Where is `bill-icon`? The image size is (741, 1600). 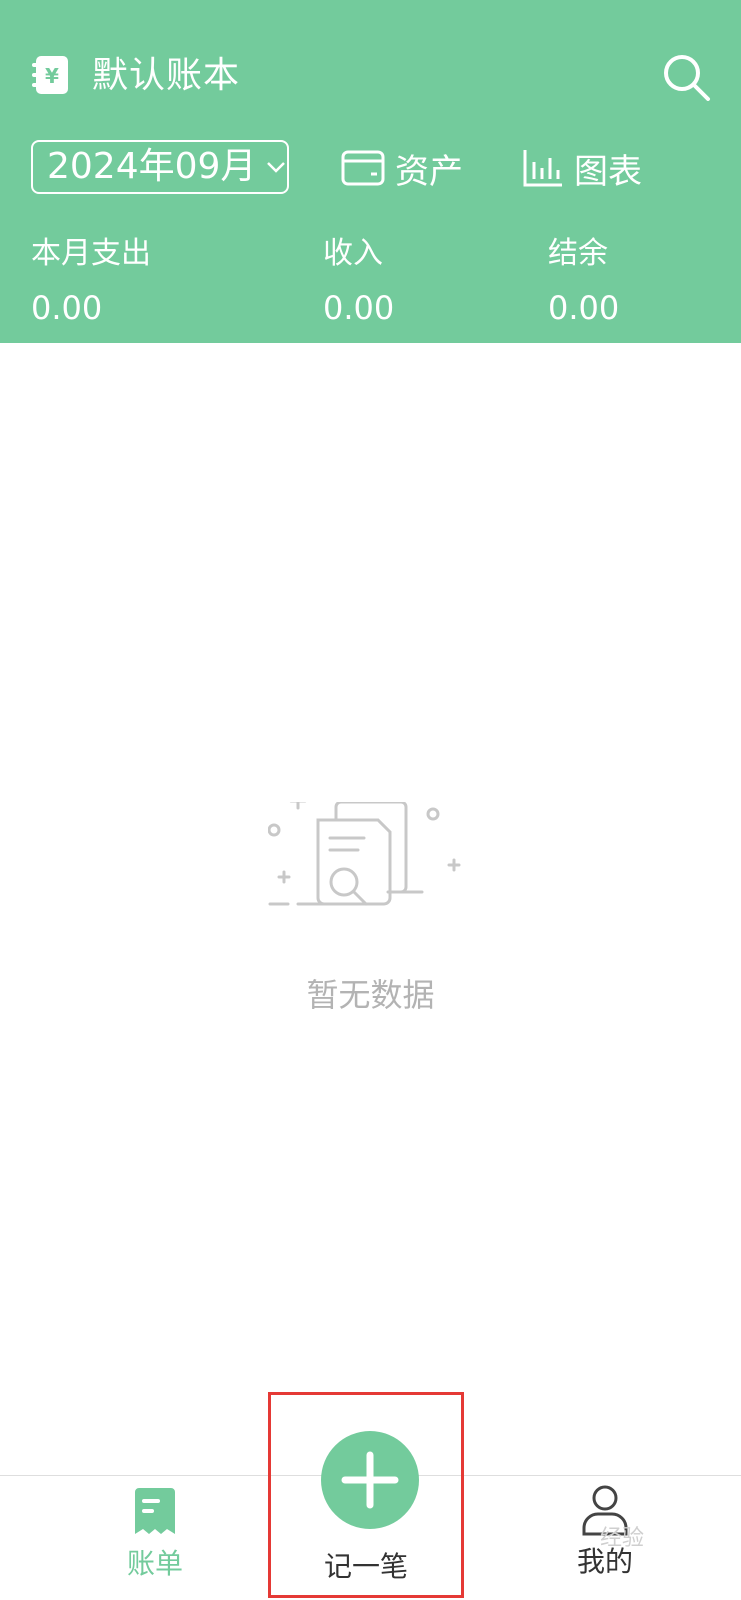 bill-icon is located at coordinates (155, 1511).